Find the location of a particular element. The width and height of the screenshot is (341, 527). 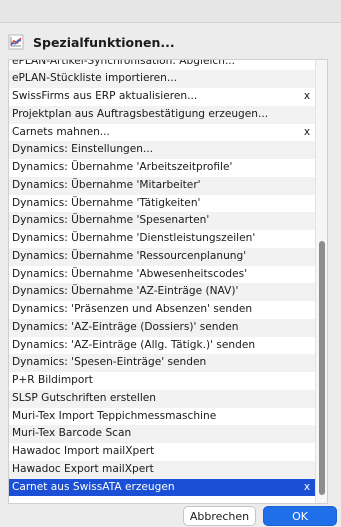

list-item: SwissFirms aus ERP aktualisieren... x is located at coordinates (162, 97).